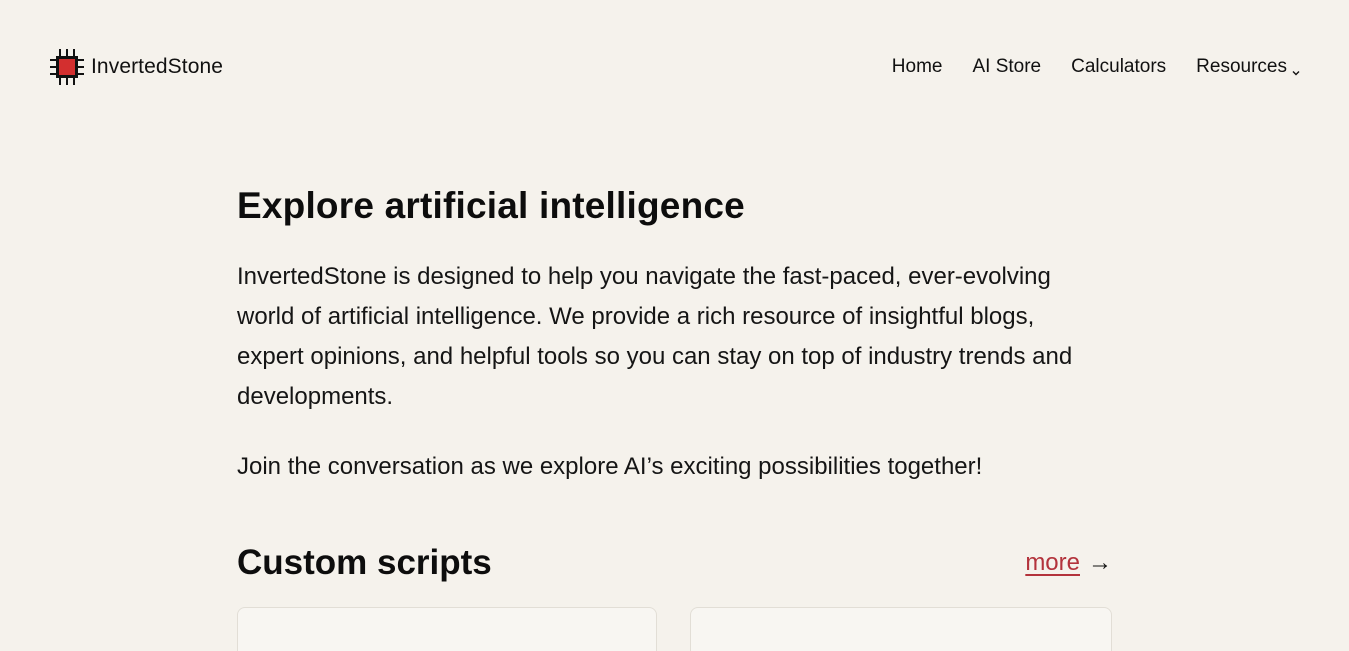 The height and width of the screenshot is (651, 1349). Describe the element at coordinates (917, 67) in the screenshot. I see `nav-home: Home` at that location.